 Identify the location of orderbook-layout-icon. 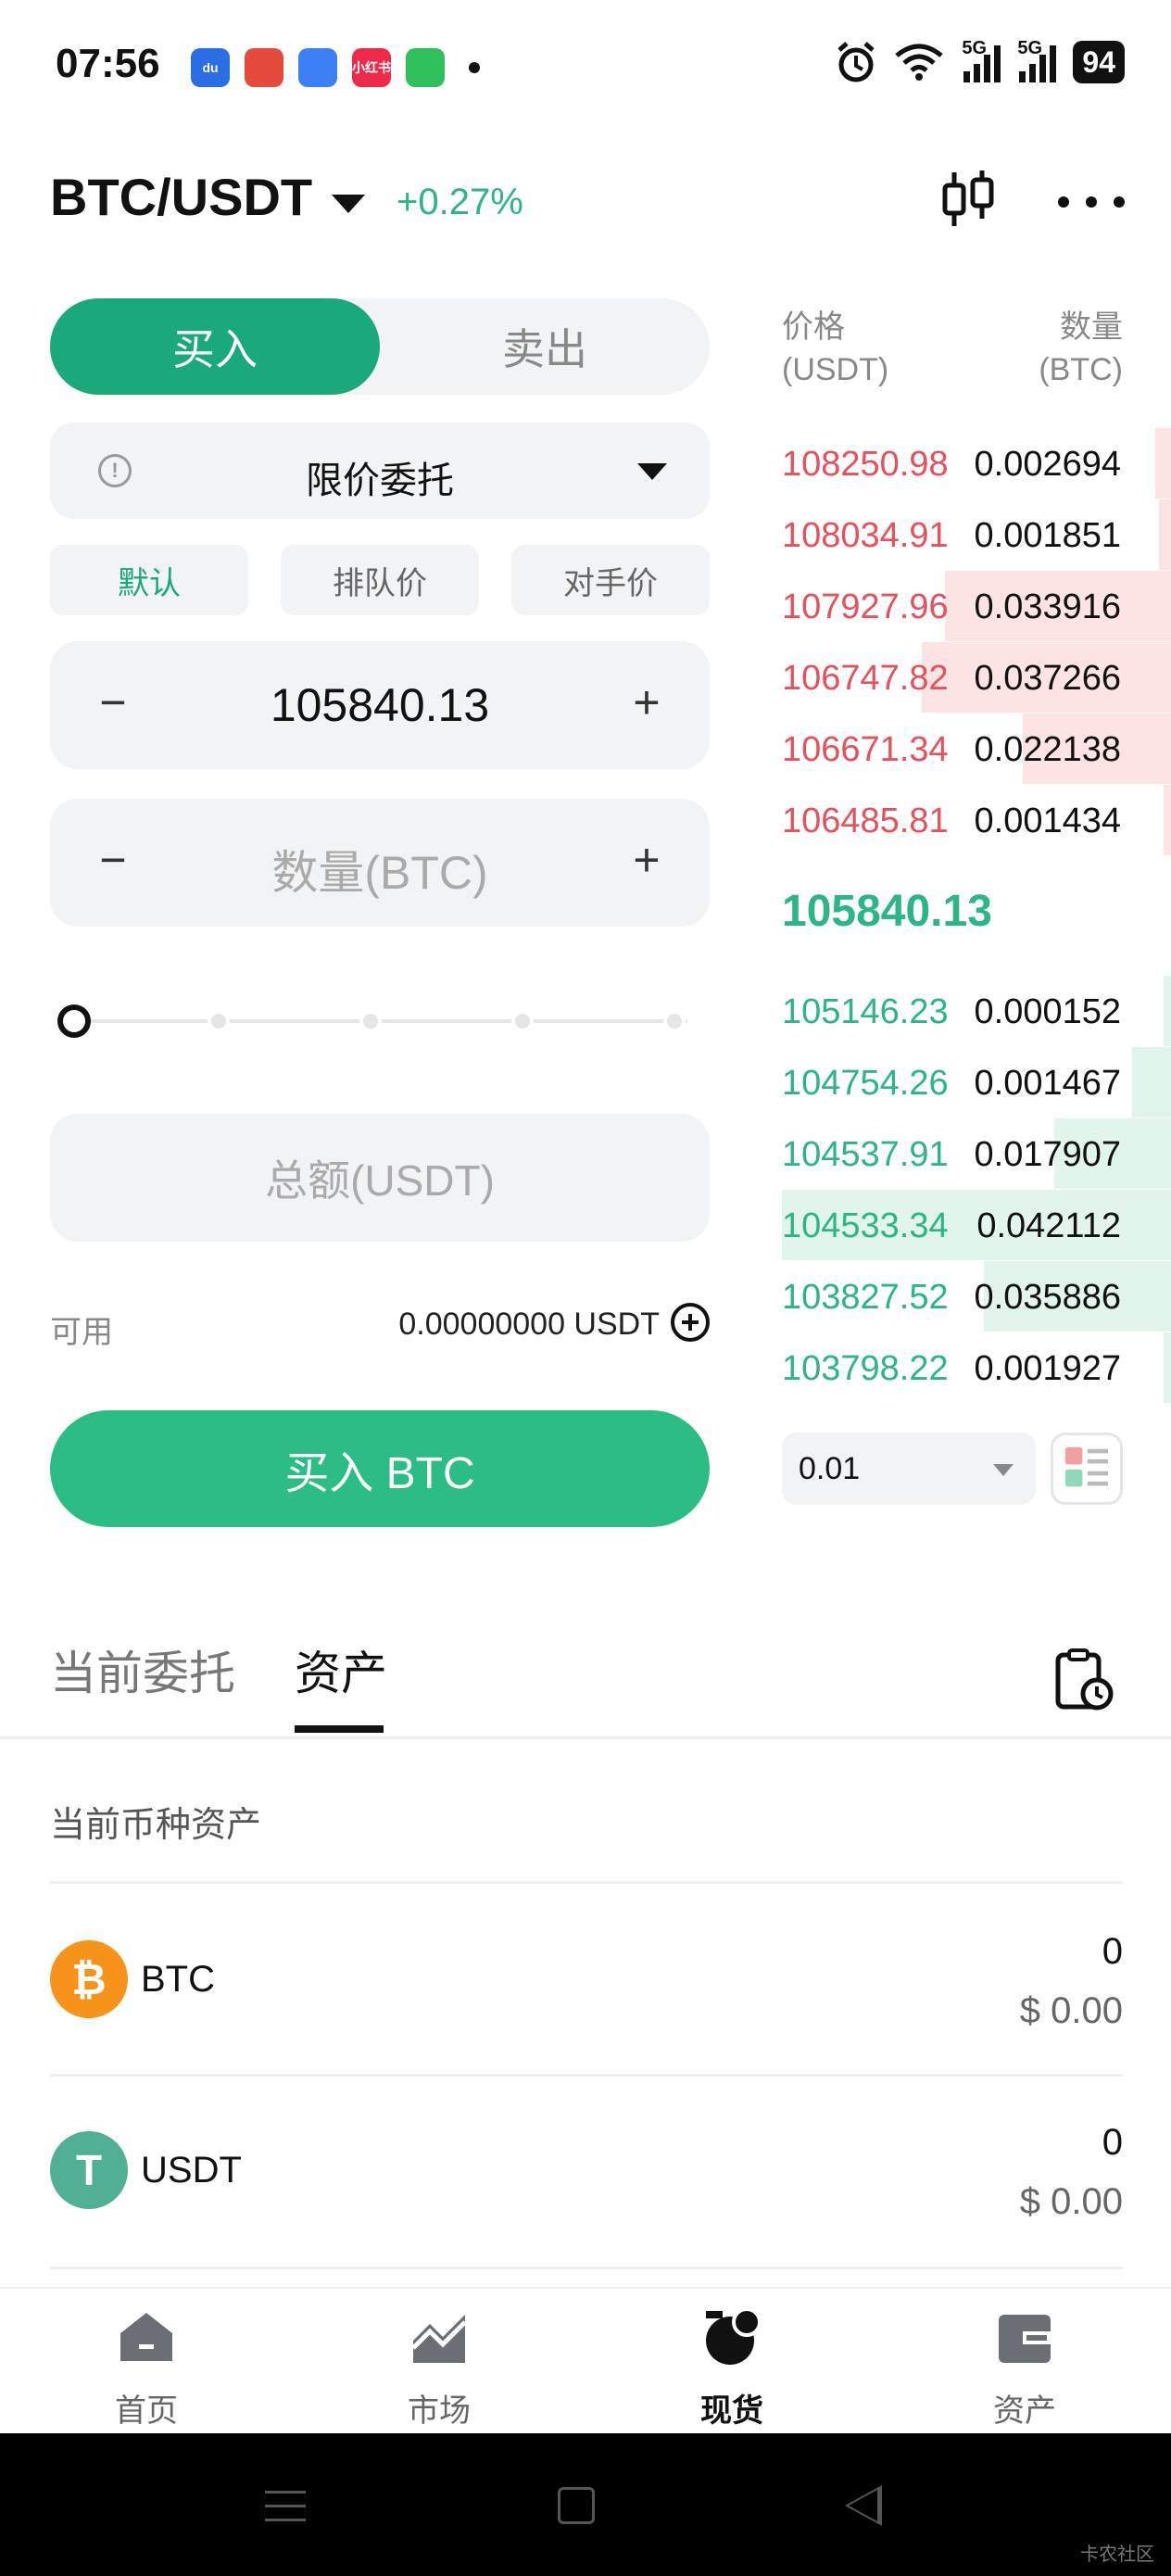
(1087, 1469).